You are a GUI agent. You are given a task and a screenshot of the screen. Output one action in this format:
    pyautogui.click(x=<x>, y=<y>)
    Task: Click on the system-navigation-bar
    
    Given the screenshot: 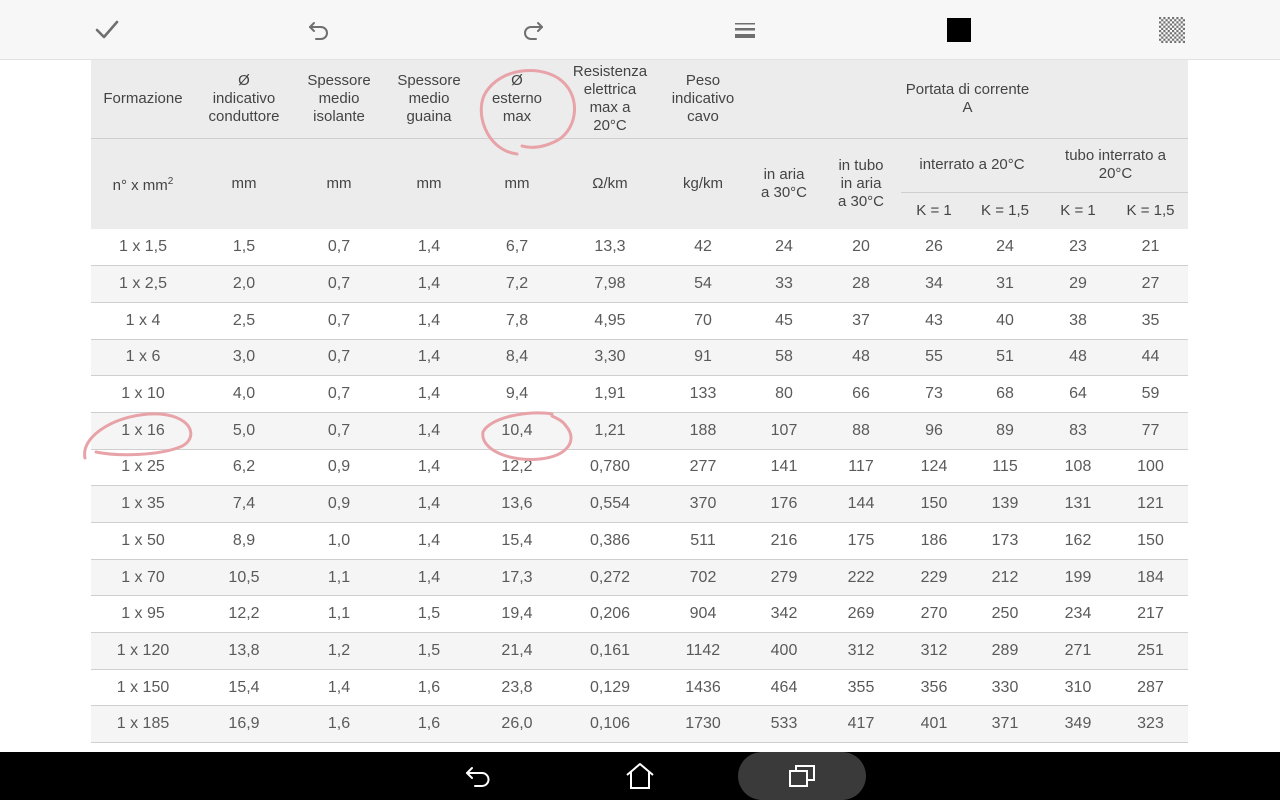 What is the action you would take?
    pyautogui.click(x=640, y=776)
    